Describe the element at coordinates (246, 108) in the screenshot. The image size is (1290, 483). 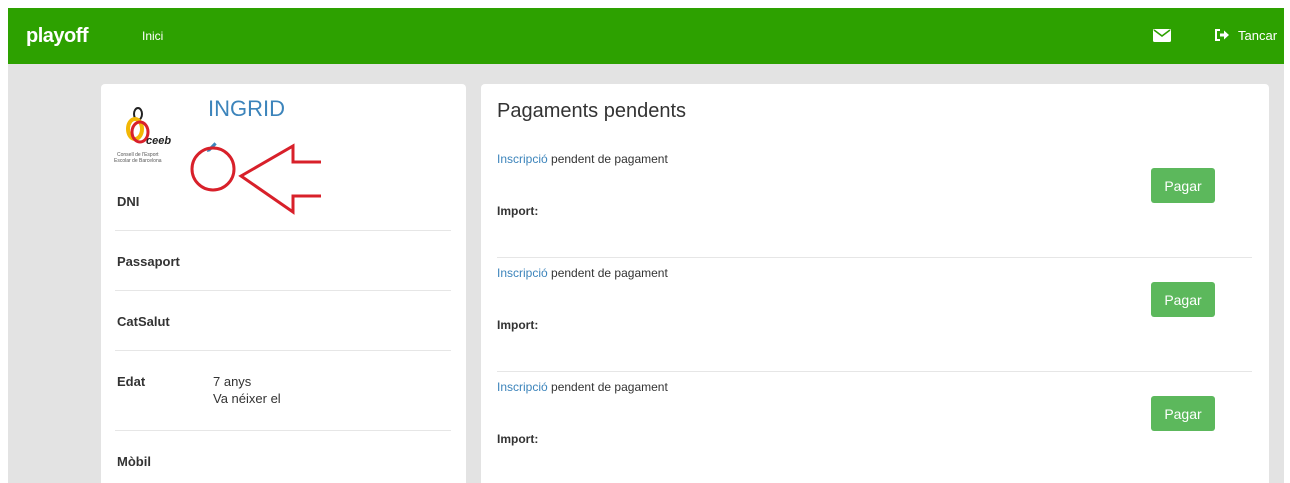
I see `profile-name: INGRID` at that location.